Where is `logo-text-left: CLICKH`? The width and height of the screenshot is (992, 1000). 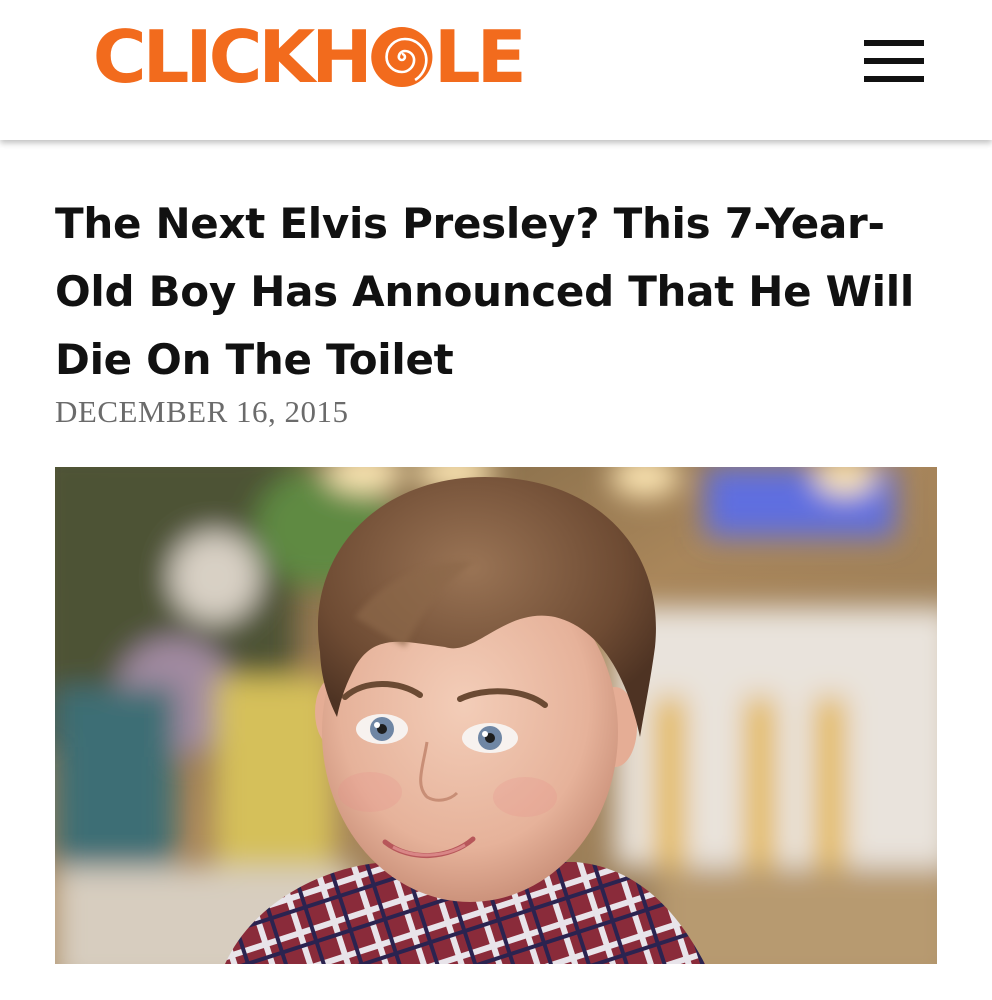 logo-text-left: CLICKH is located at coordinates (232, 57).